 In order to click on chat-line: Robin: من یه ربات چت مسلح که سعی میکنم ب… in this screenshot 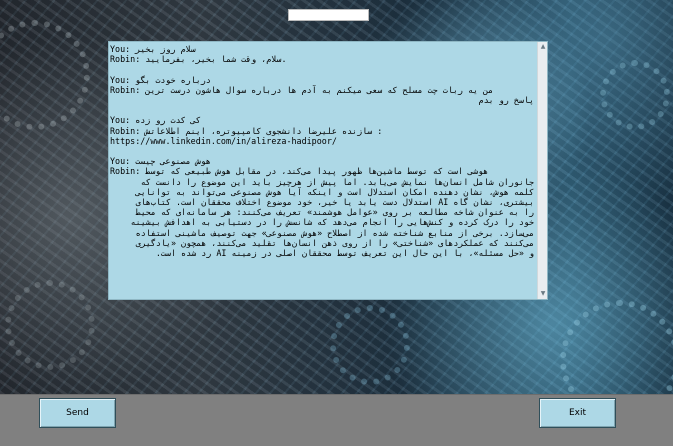, I will do `click(302, 89)`.